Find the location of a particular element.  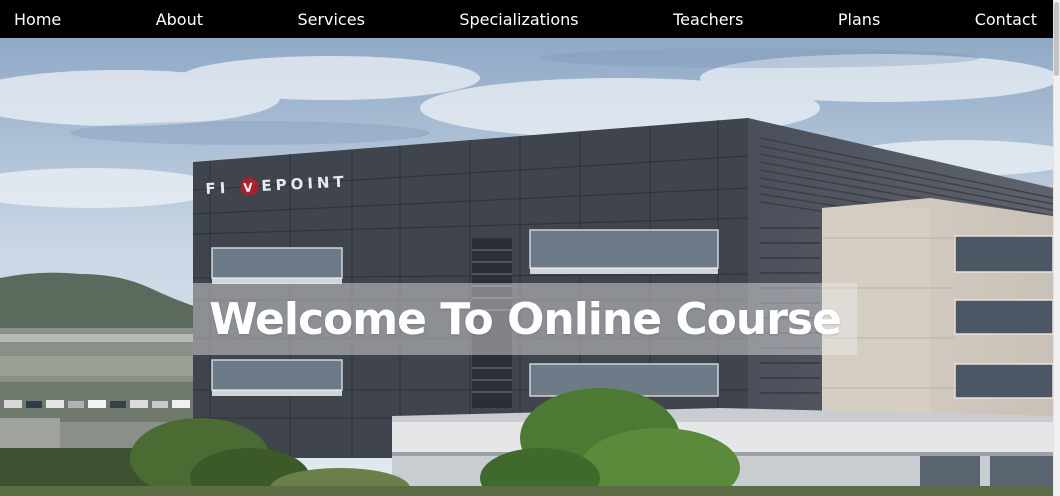

nav-home-link: Home is located at coordinates (37, 19).